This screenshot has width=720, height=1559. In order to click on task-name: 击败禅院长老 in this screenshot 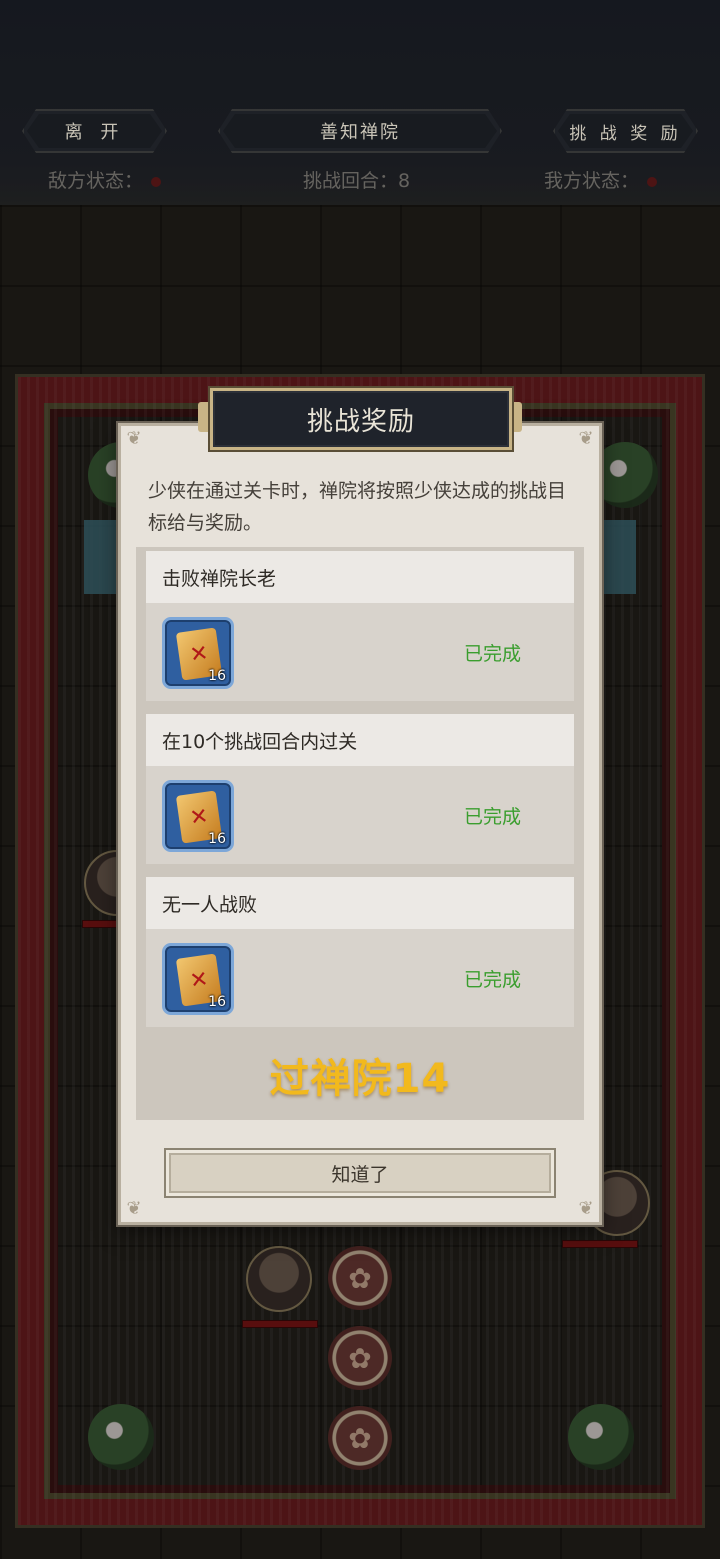, I will do `click(360, 577)`.